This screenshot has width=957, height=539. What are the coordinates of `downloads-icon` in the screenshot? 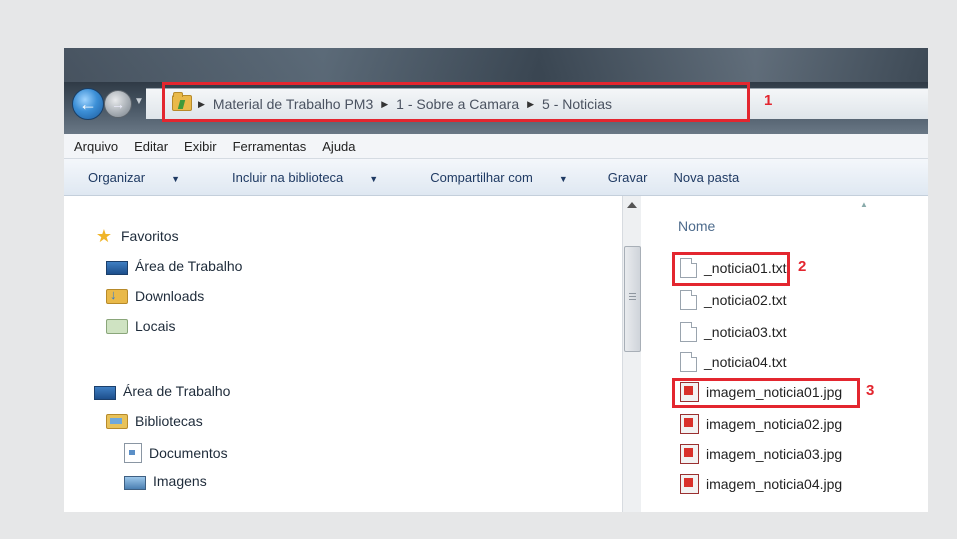 It's located at (117, 295).